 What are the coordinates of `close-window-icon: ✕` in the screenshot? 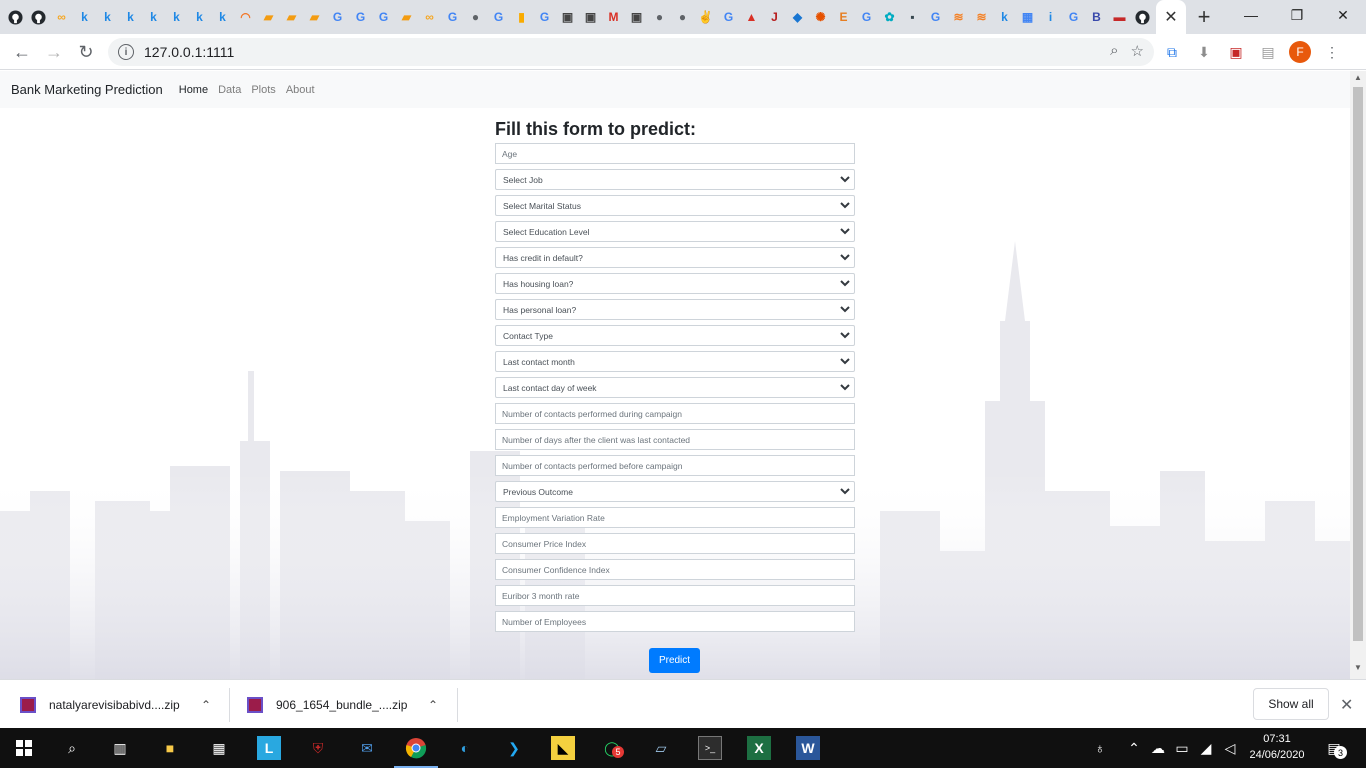 It's located at (1343, 15).